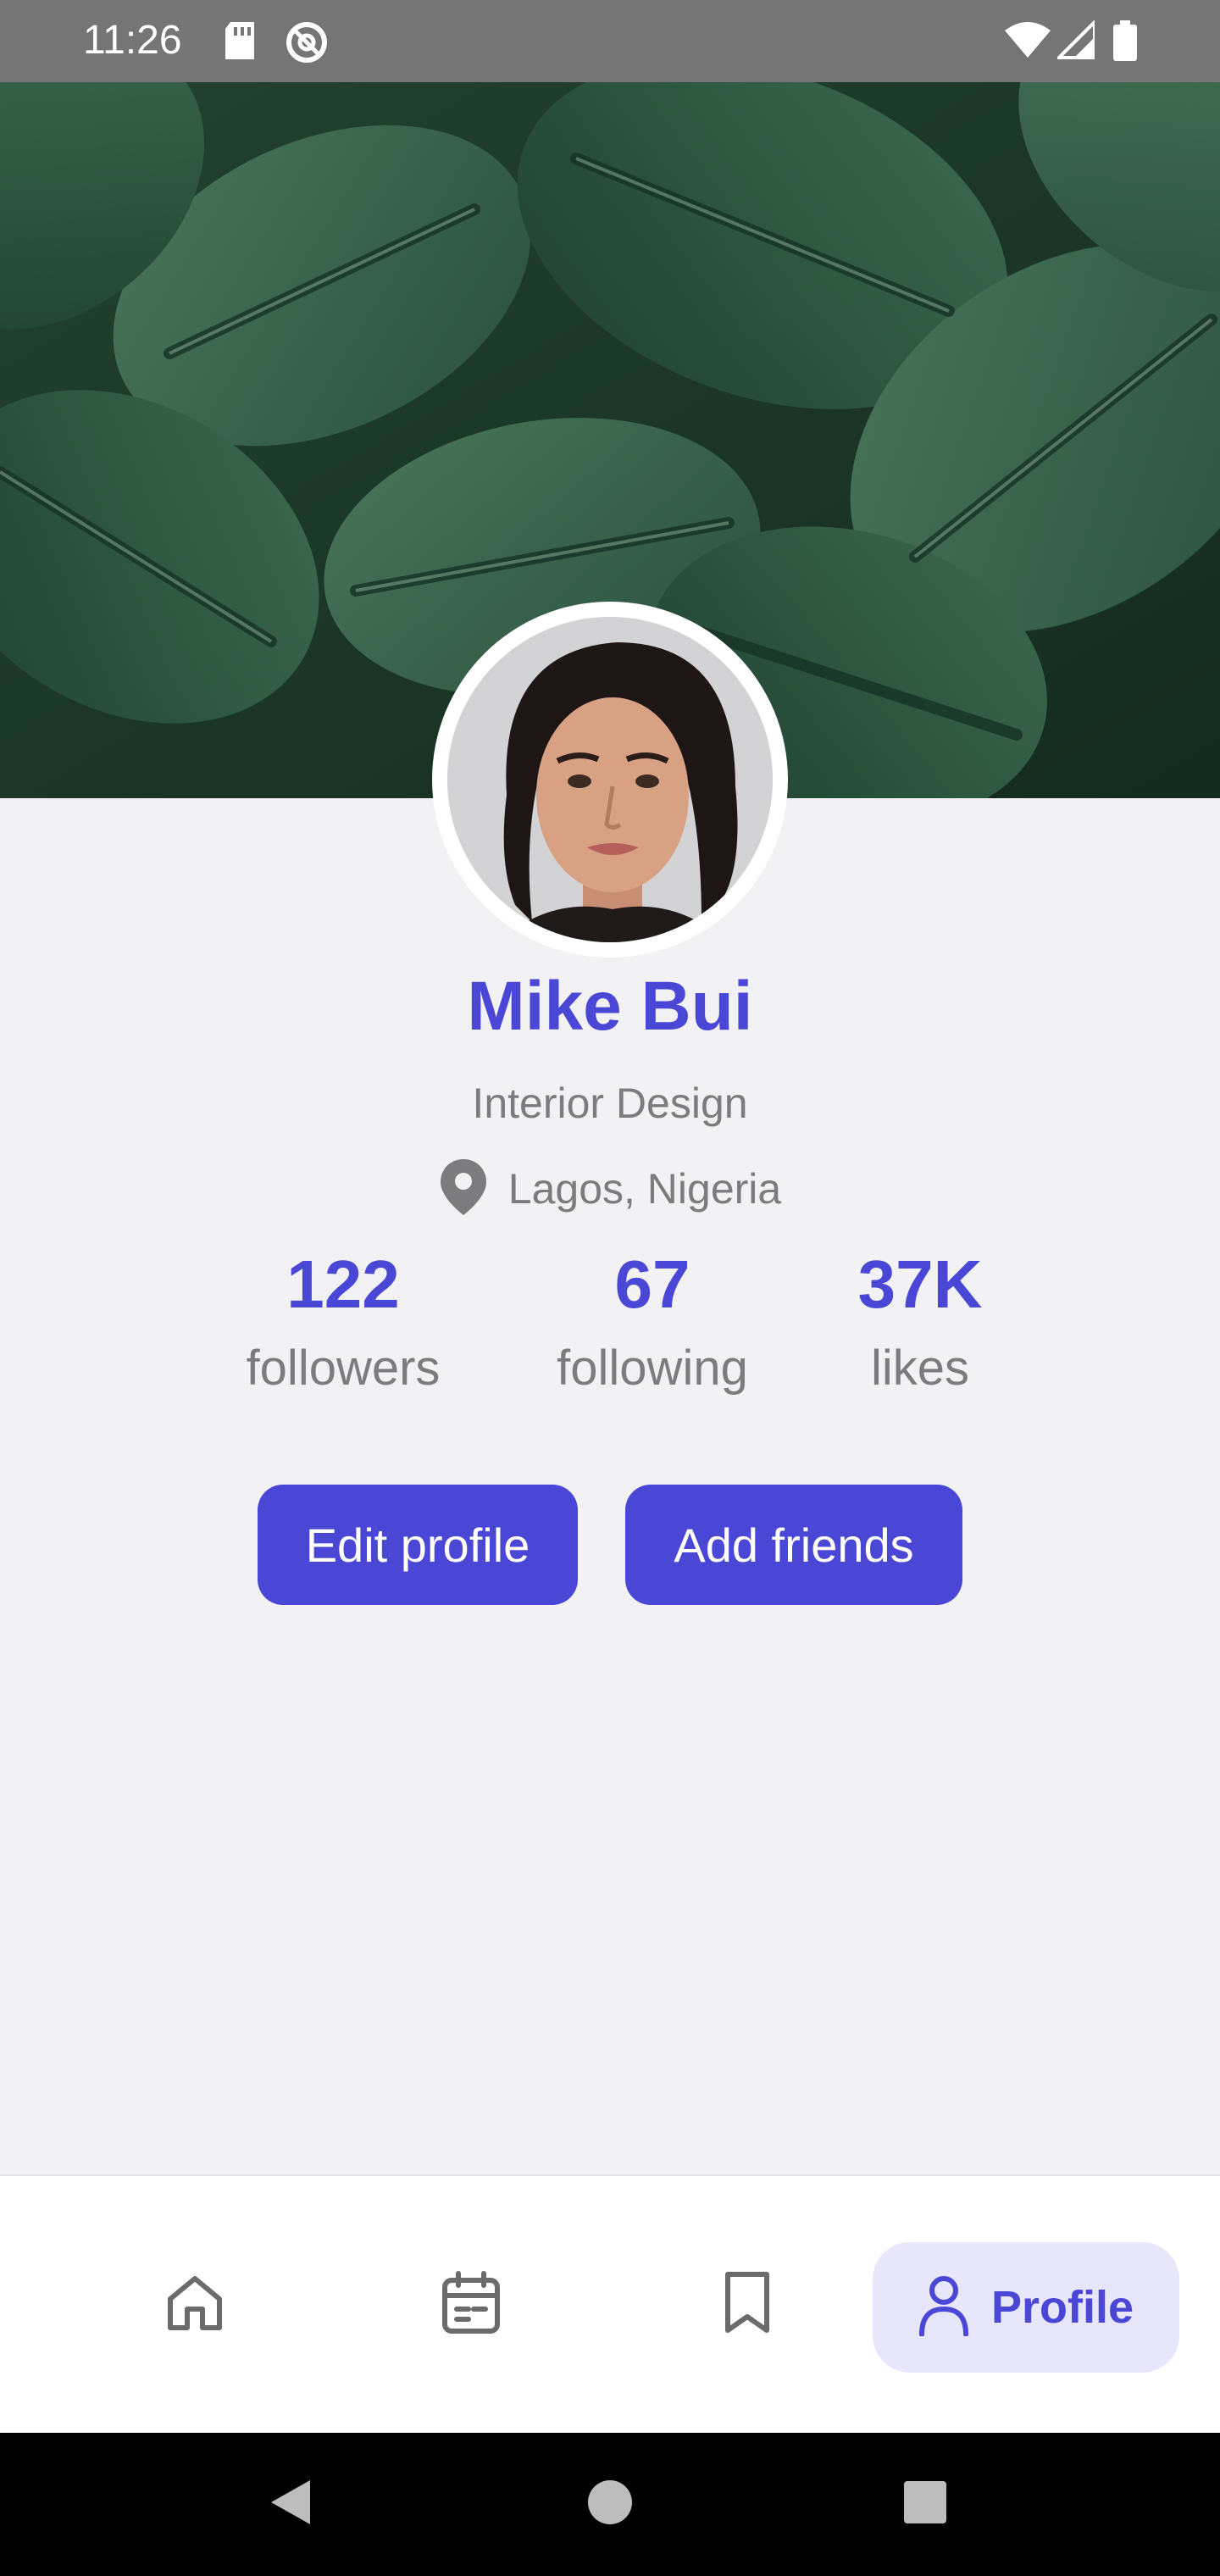 The height and width of the screenshot is (2576, 1220). I want to click on bookmark-icon, so click(747, 2305).